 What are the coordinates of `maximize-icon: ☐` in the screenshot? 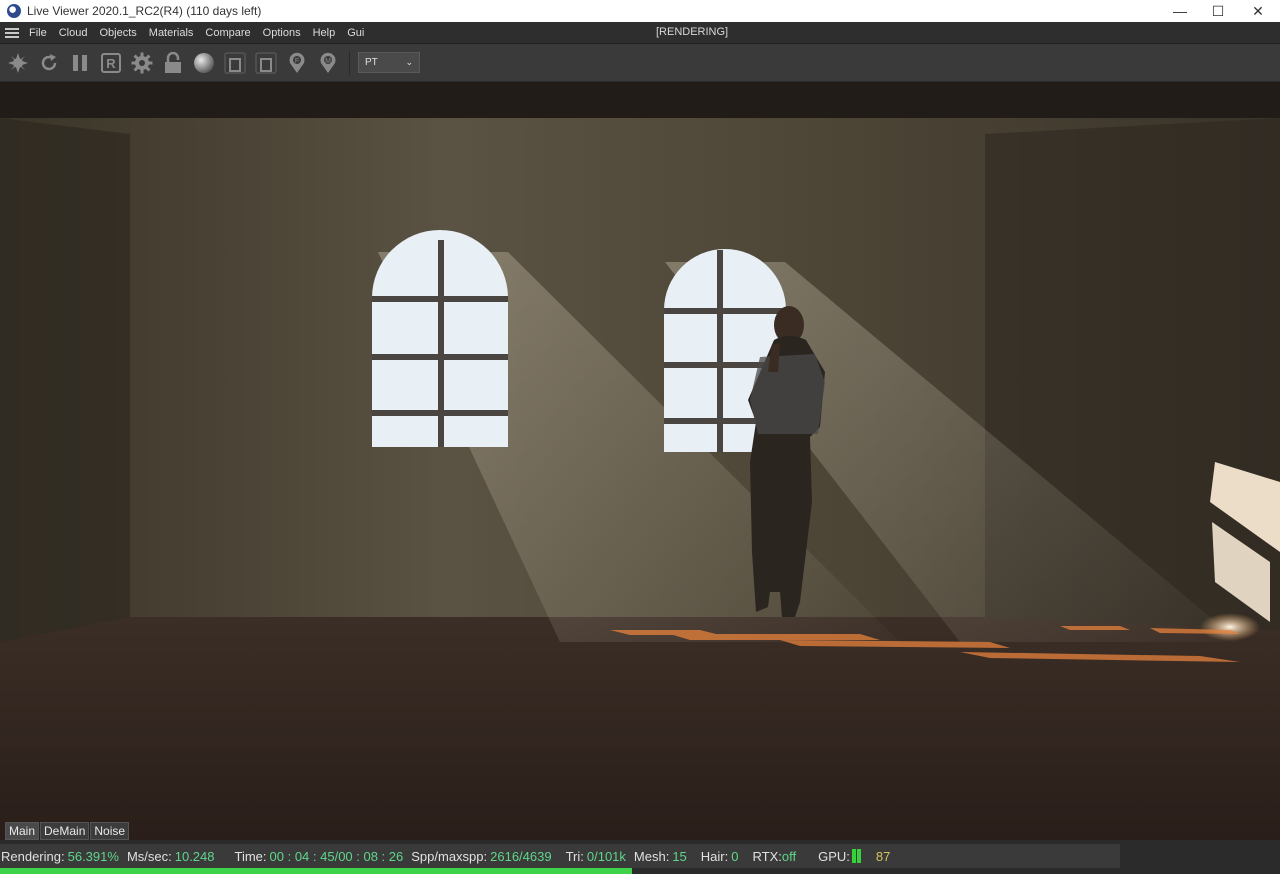 It's located at (1218, 11).